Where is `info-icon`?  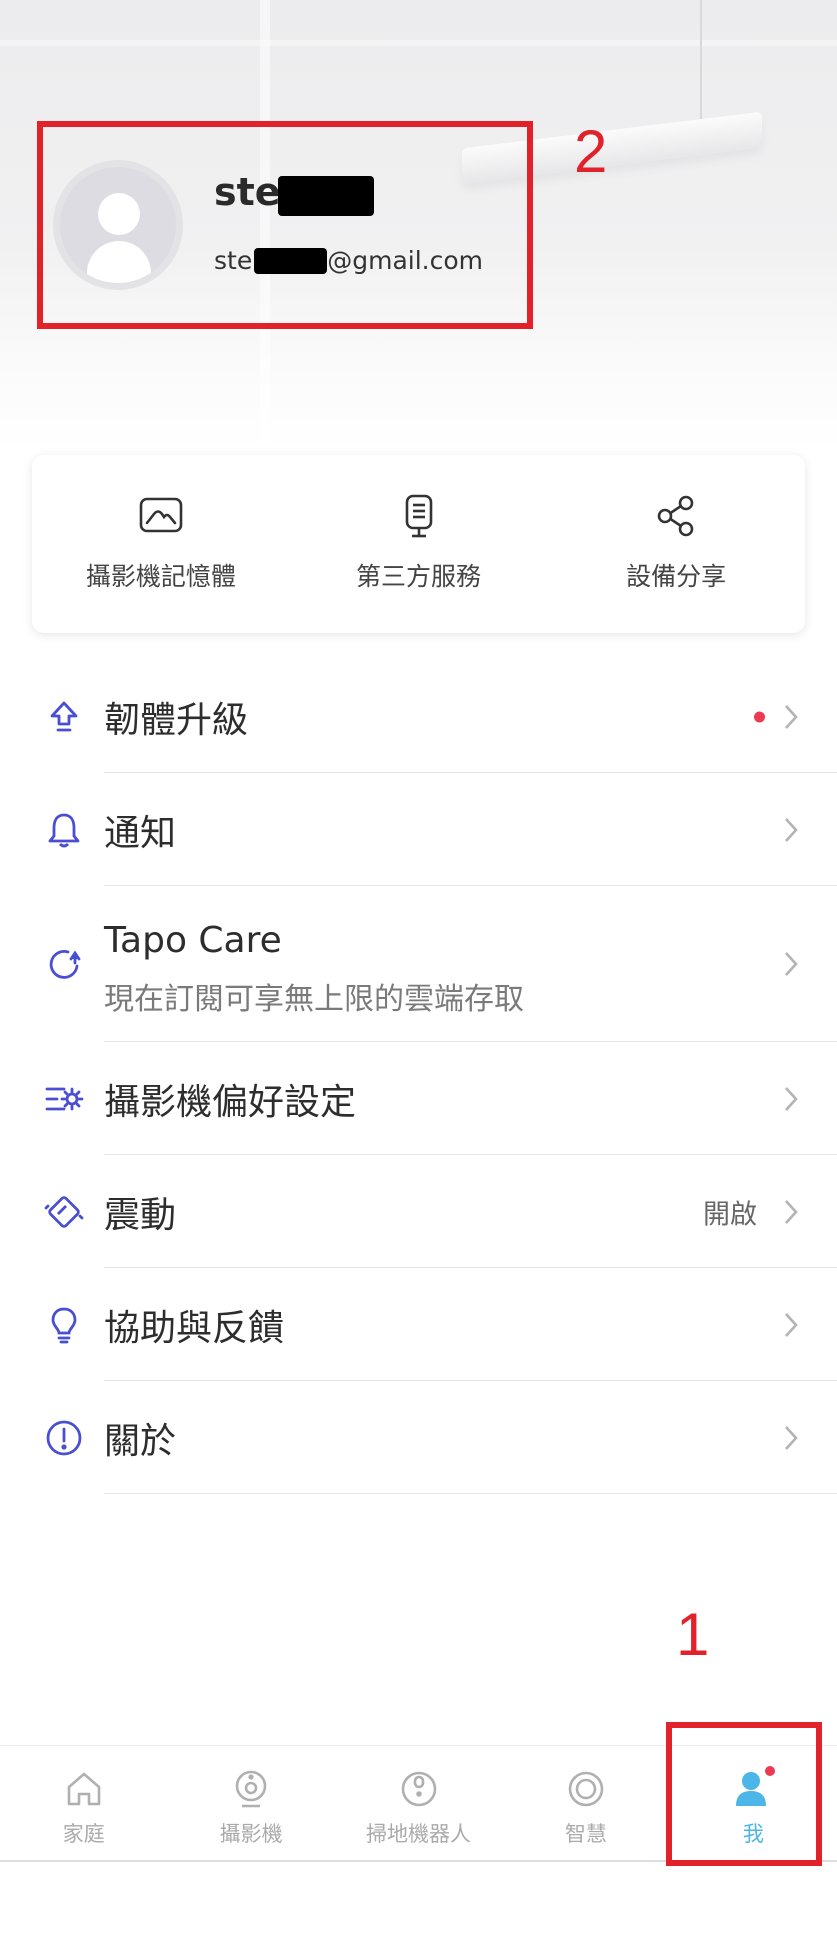
info-icon is located at coordinates (64, 1437).